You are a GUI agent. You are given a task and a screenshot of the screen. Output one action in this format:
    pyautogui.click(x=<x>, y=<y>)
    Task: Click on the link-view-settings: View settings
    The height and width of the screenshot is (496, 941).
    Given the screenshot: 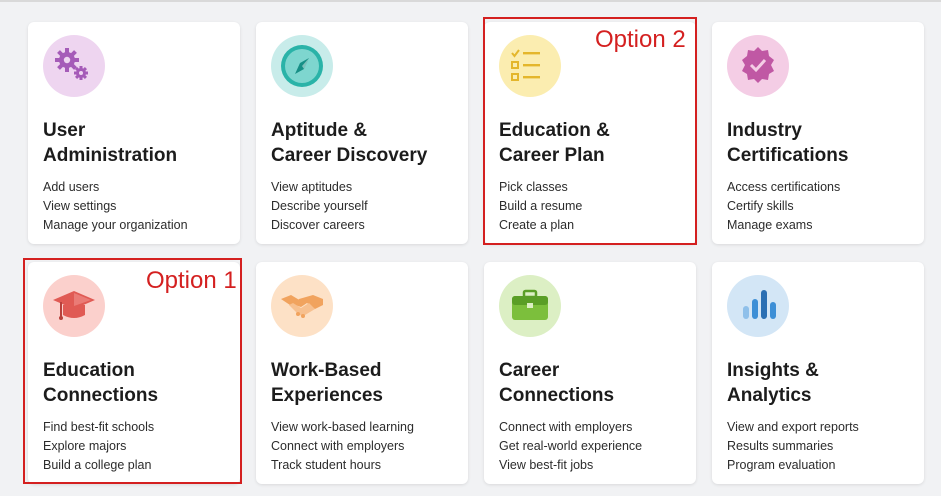 What is the action you would take?
    pyautogui.click(x=140, y=206)
    